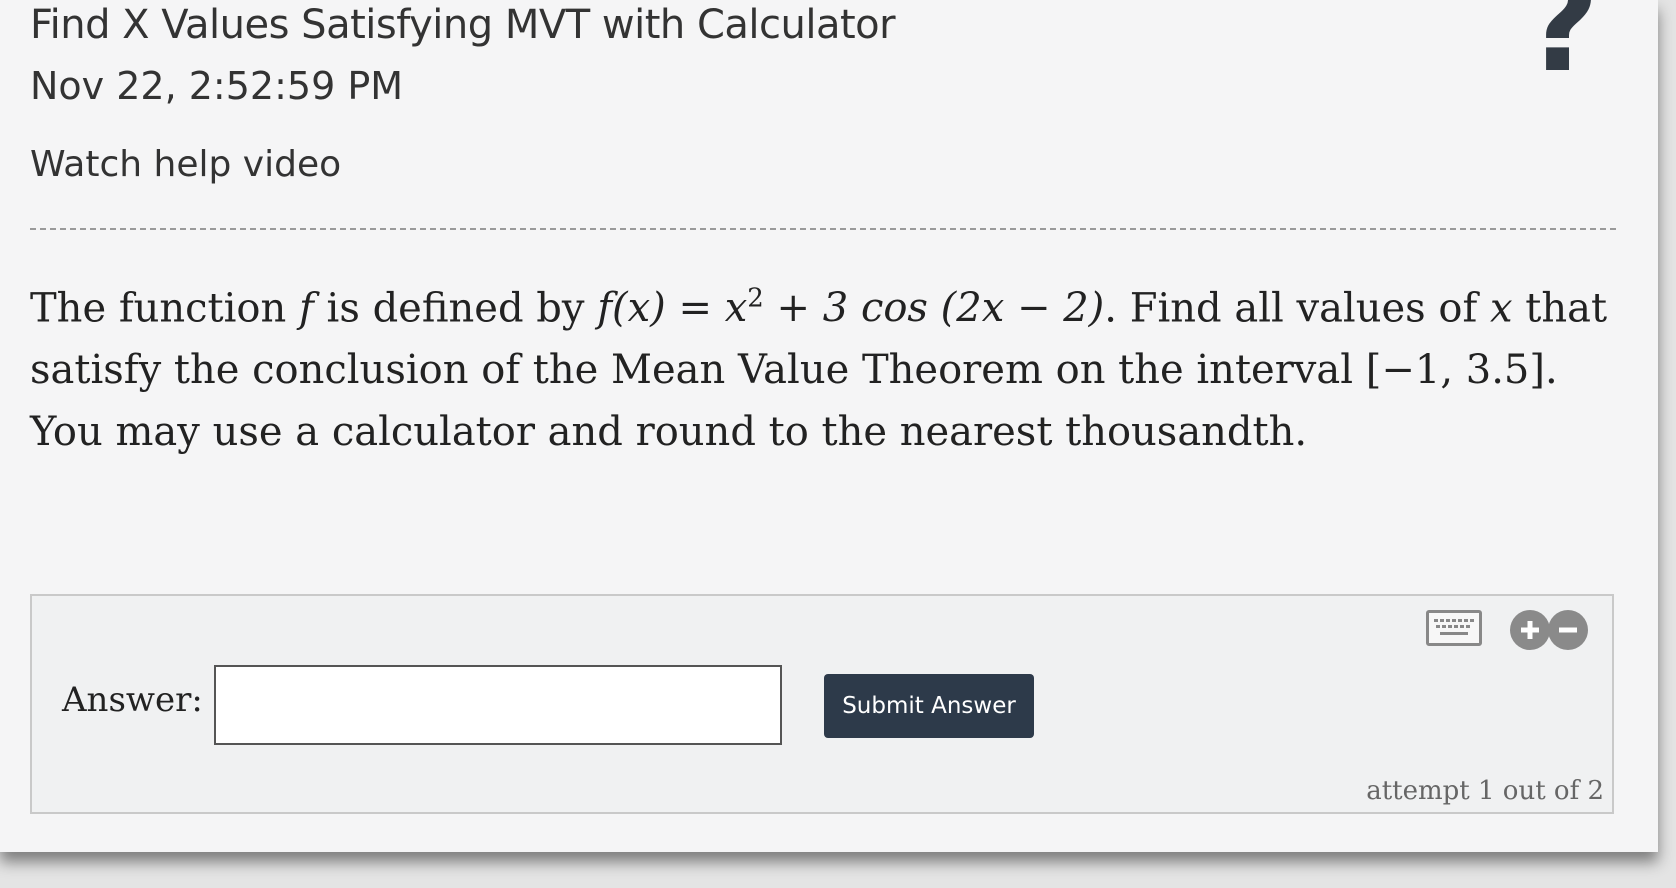 Image resolution: width=1676 pixels, height=888 pixels. What do you see at coordinates (1568, 630) in the screenshot?
I see `minus-circle-icon` at bounding box center [1568, 630].